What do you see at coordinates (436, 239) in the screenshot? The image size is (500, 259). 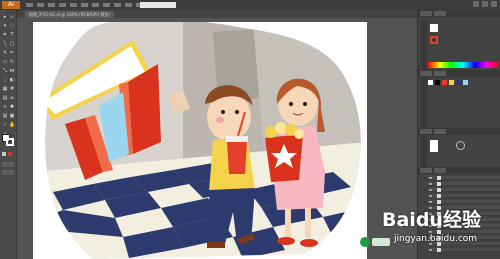 I see `watermark-url: jingyan.baidu.com` at bounding box center [436, 239].